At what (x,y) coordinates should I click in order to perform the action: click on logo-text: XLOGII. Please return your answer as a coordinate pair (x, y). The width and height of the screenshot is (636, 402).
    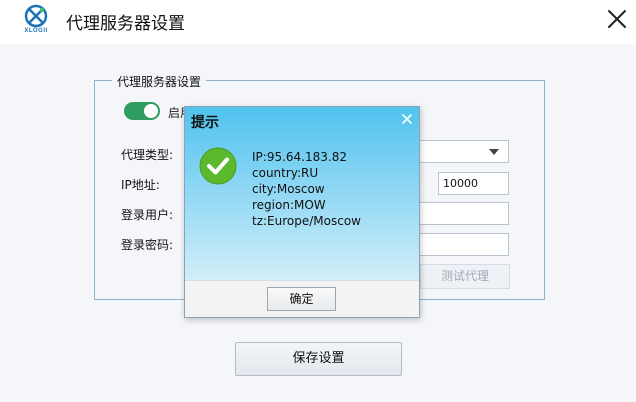
    Looking at the image, I should click on (36, 31).